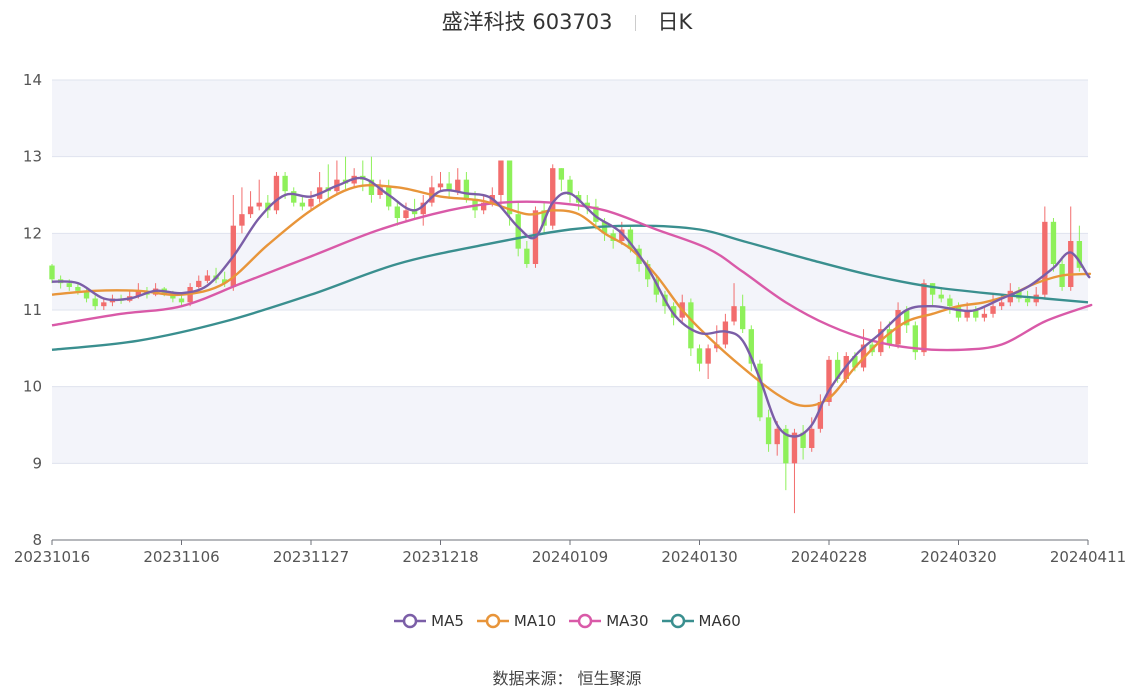 This screenshot has height=689, width=1134. I want to click on y-tick-label: 12, so click(32, 233).